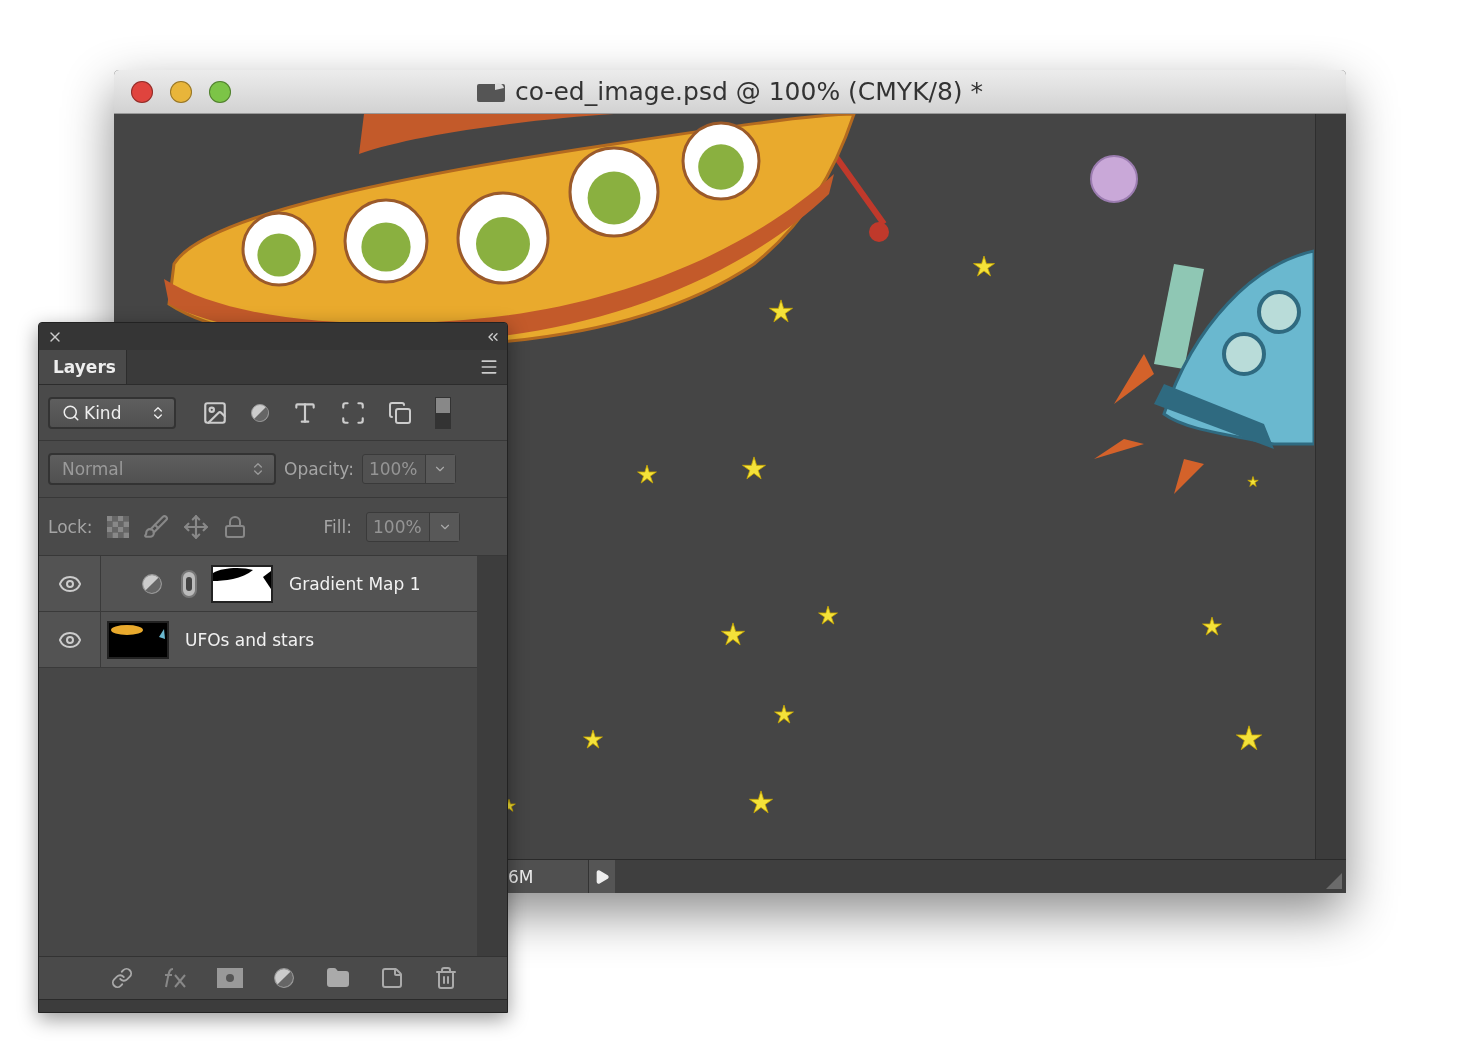 This screenshot has height=1052, width=1460. I want to click on brush-lock-icon, so click(155, 526).